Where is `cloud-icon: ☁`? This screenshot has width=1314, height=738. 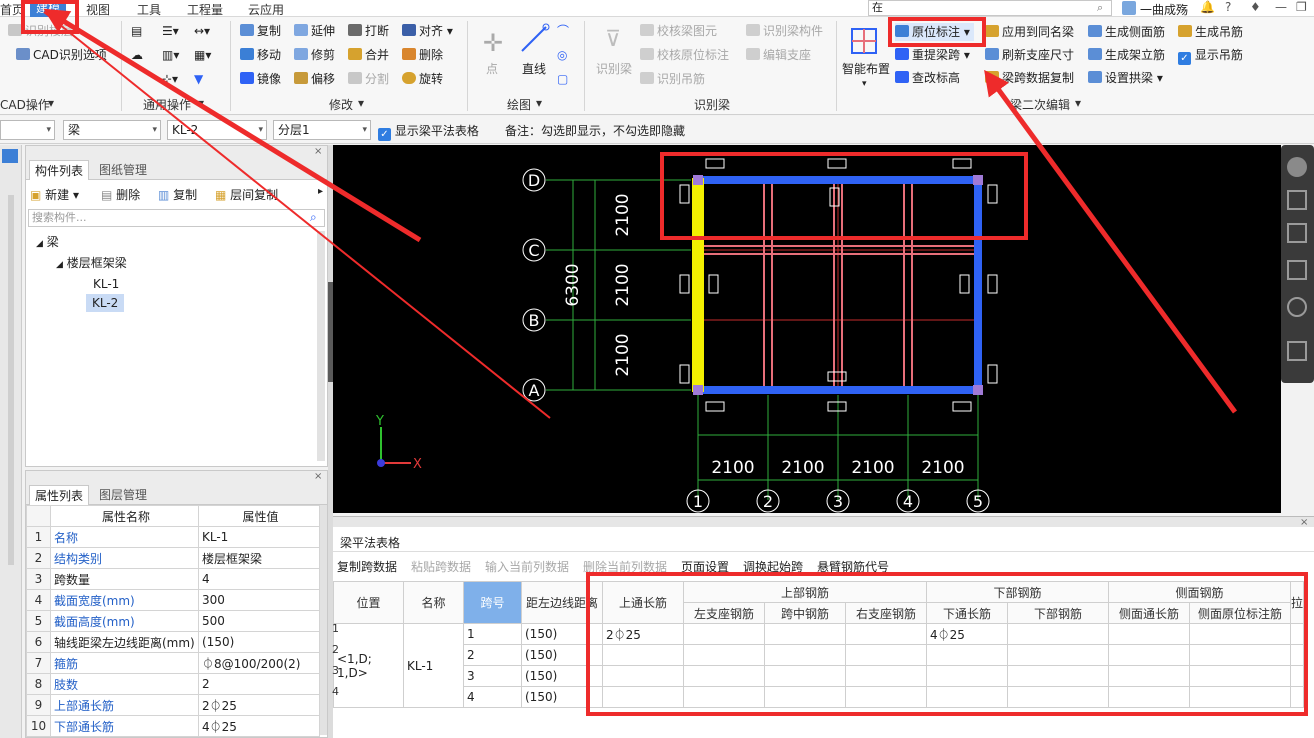
cloud-icon: ☁ is located at coordinates (137, 55).